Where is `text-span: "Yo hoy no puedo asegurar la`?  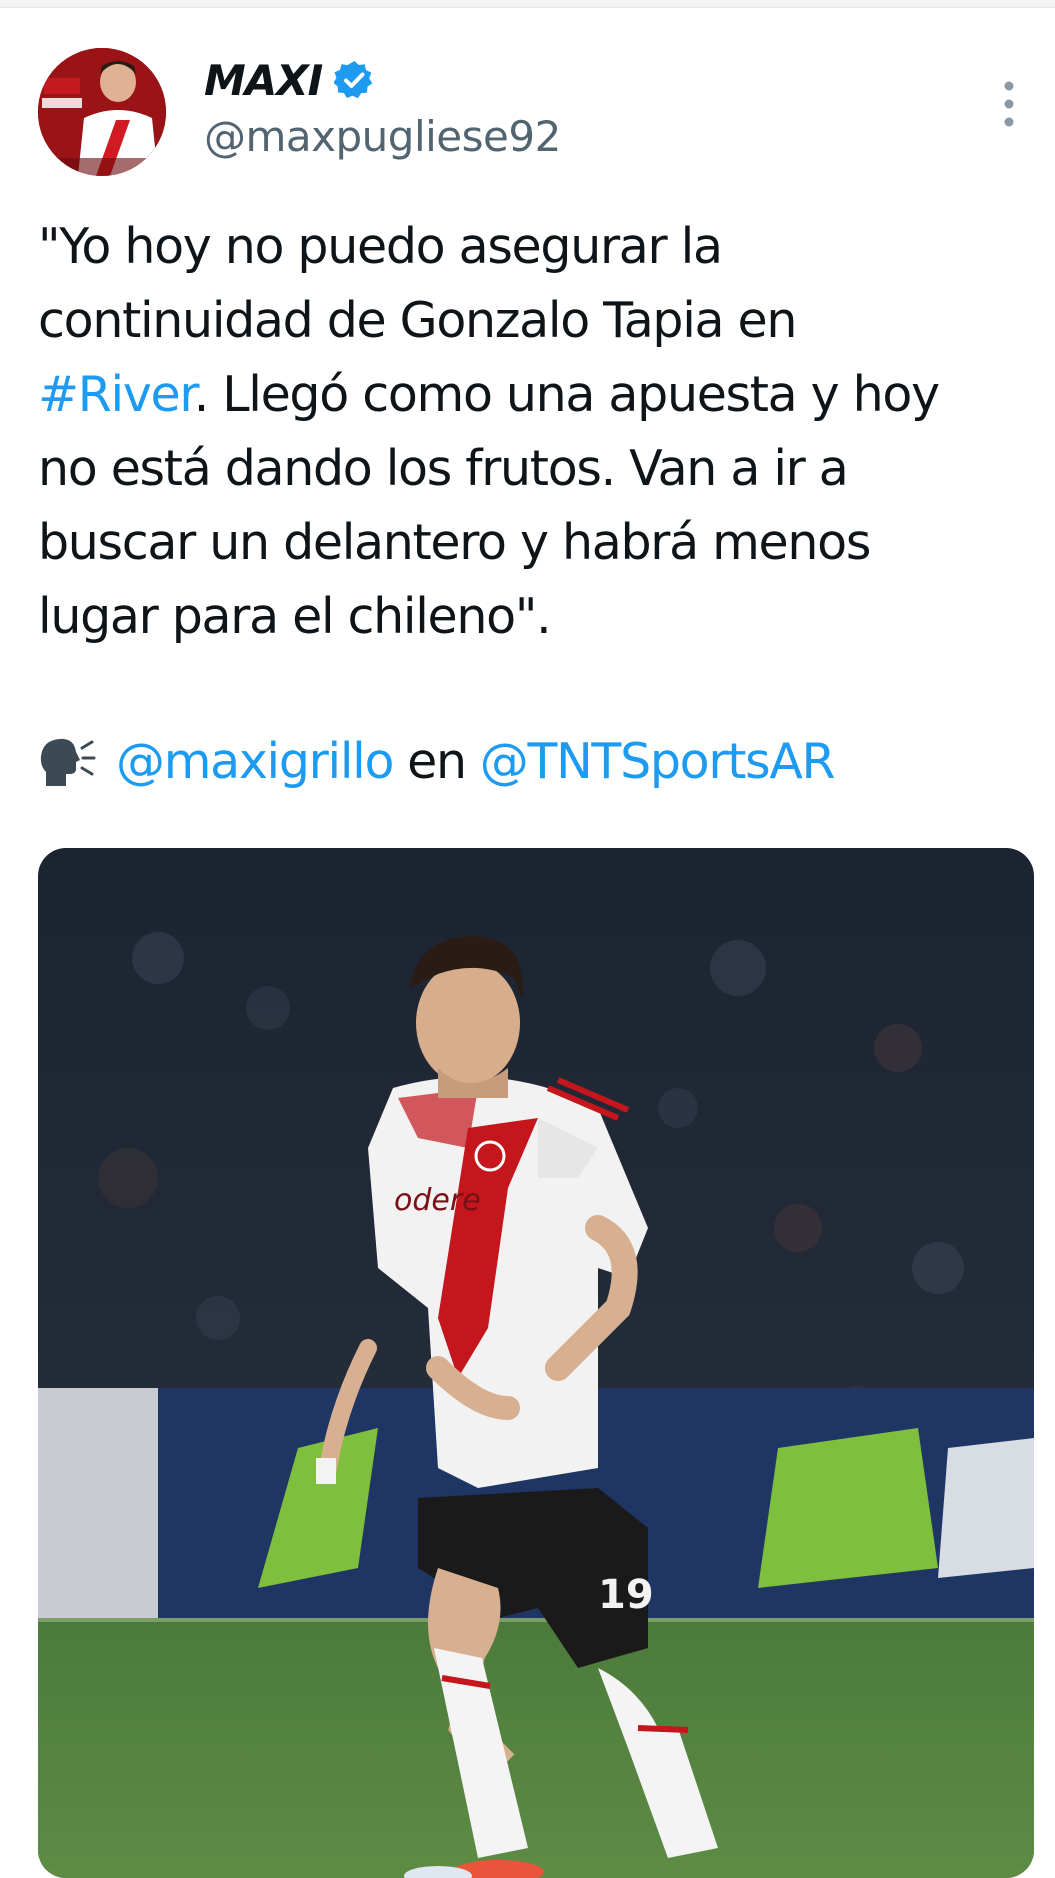 text-span: "Yo hoy no puedo asegurar la is located at coordinates (380, 246).